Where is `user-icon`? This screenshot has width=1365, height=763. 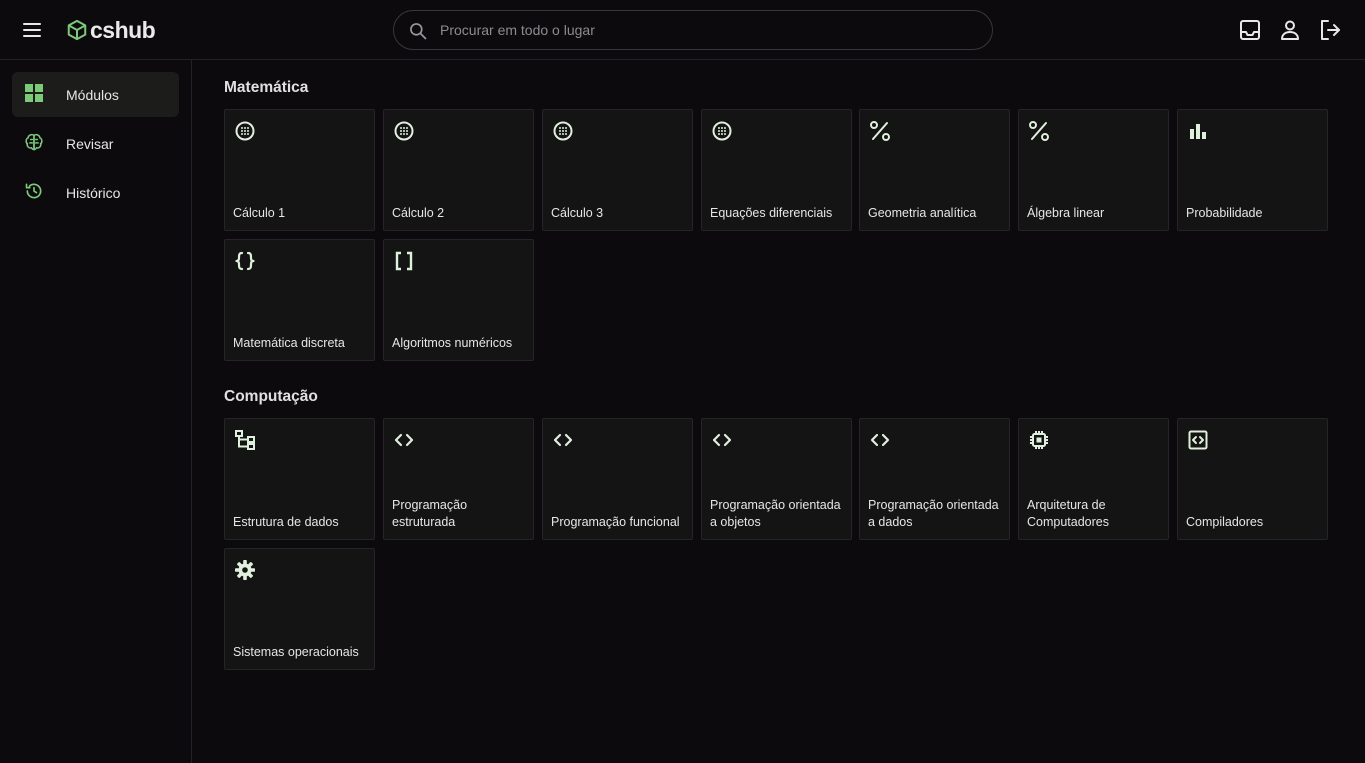
user-icon is located at coordinates (1290, 30).